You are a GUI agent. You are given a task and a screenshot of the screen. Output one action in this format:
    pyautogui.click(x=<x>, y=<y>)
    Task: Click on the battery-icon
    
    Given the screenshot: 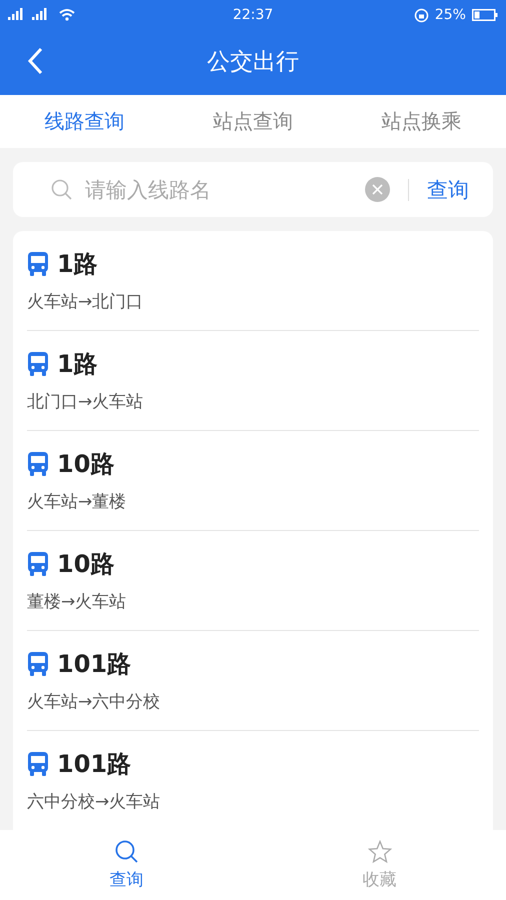 What is the action you would take?
    pyautogui.click(x=485, y=15)
    